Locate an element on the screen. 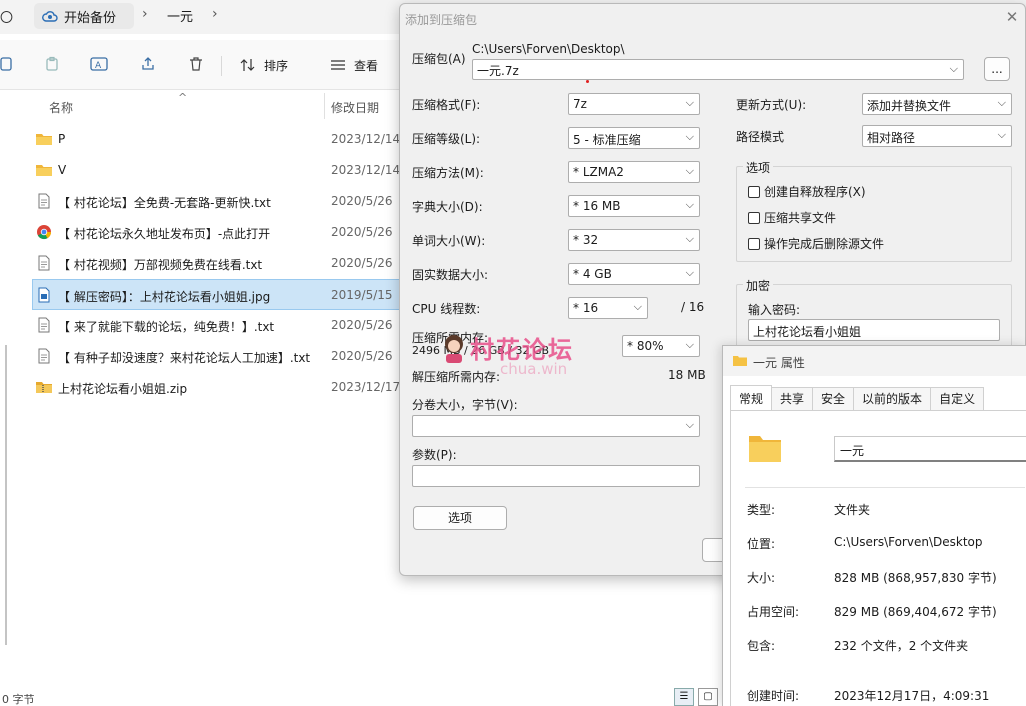  properties-title: 一元 属性 is located at coordinates (779, 363).